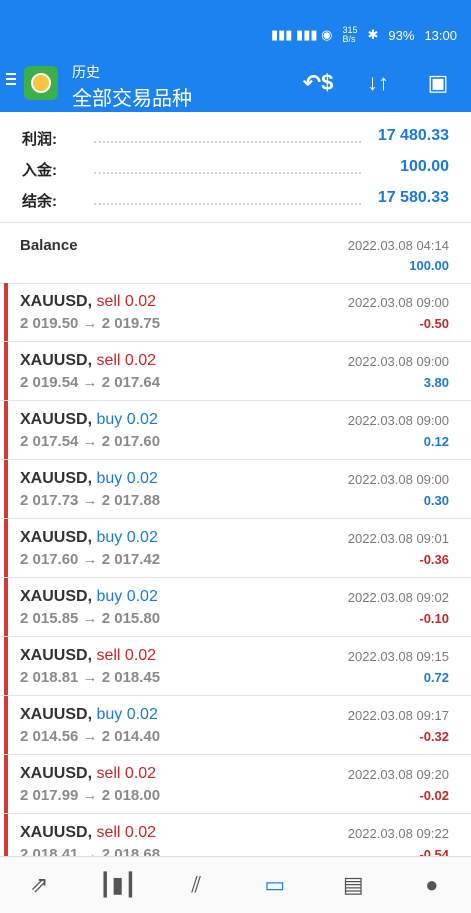 The image size is (471, 913). I want to click on summary-panel: 利润: 17 480.33 入金: 100.00 结余: 17 580.33, so click(235, 170).